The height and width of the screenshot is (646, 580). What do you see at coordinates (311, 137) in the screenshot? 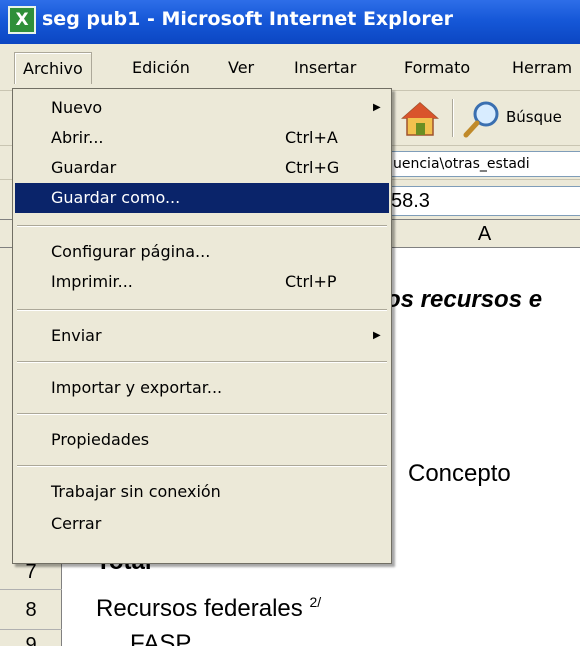
I see `menu-item-shortcut: Ctrl+A` at bounding box center [311, 137].